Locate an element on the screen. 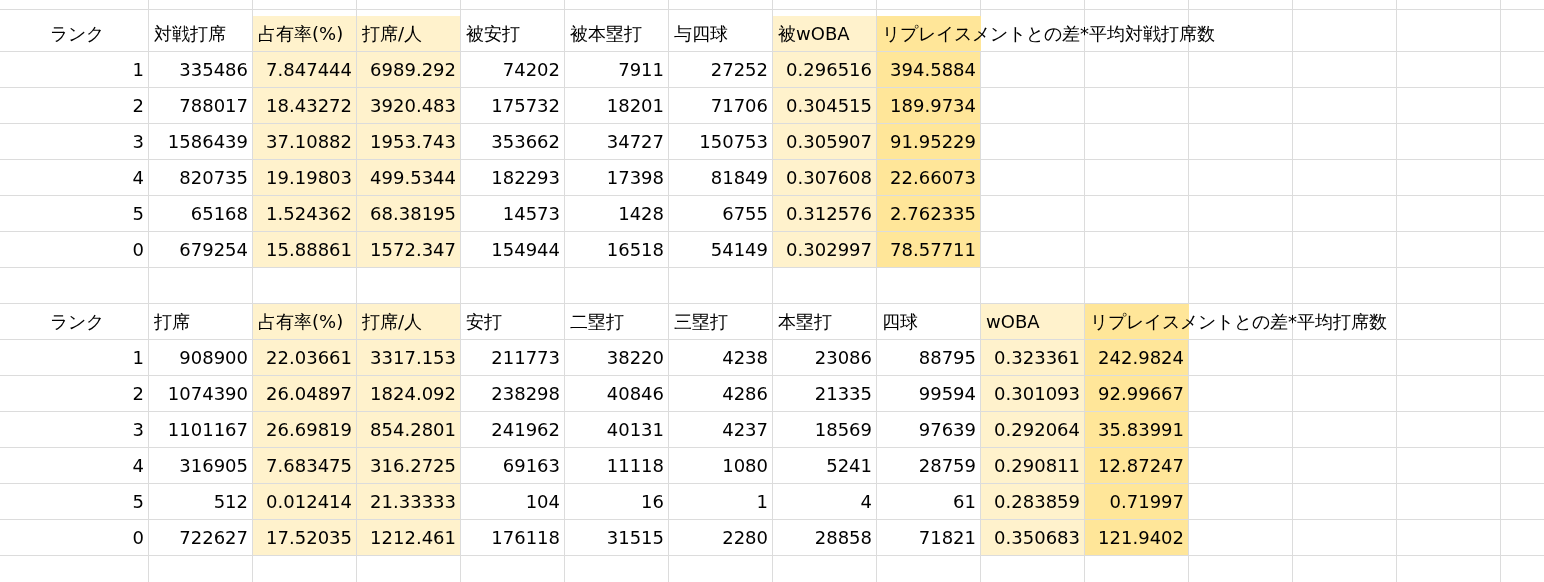 The width and height of the screenshot is (1544, 582). table-cell: 22.66073 is located at coordinates (929, 178).